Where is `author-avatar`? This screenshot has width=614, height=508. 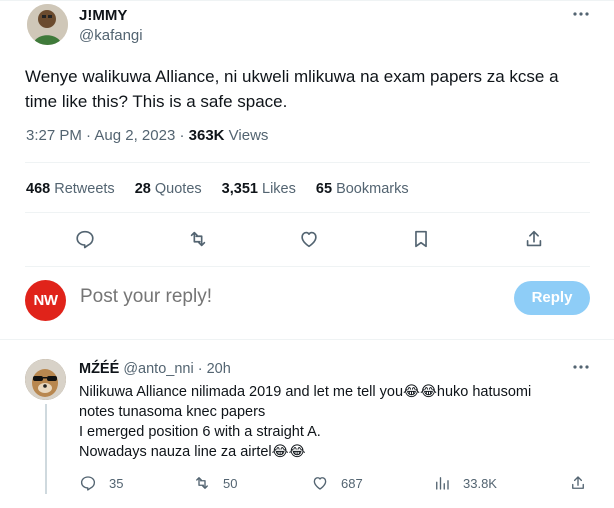 author-avatar is located at coordinates (47, 24).